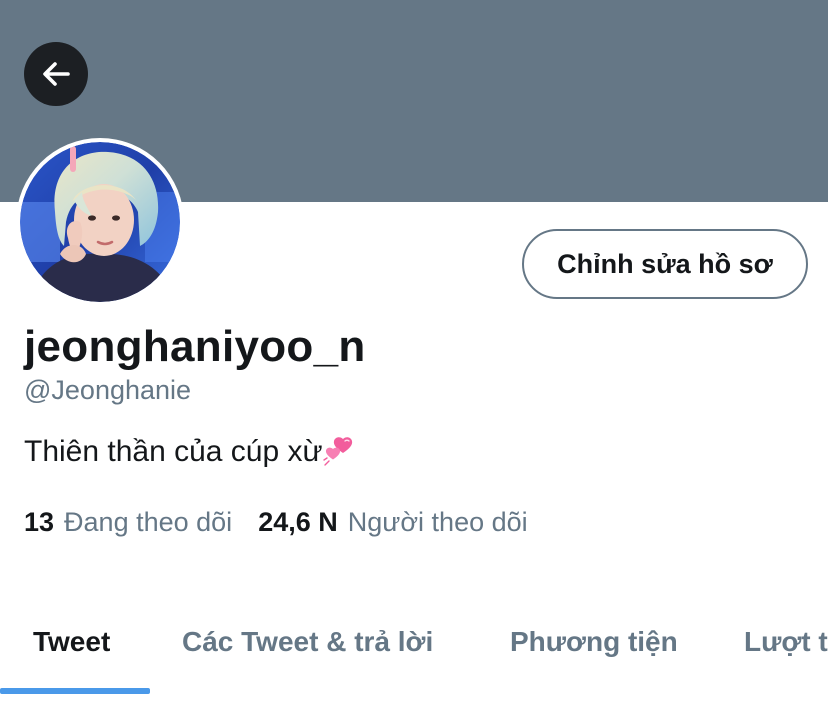 This screenshot has width=828, height=725. Describe the element at coordinates (786, 646) in the screenshot. I see `tab-likes: Lượt thích` at that location.